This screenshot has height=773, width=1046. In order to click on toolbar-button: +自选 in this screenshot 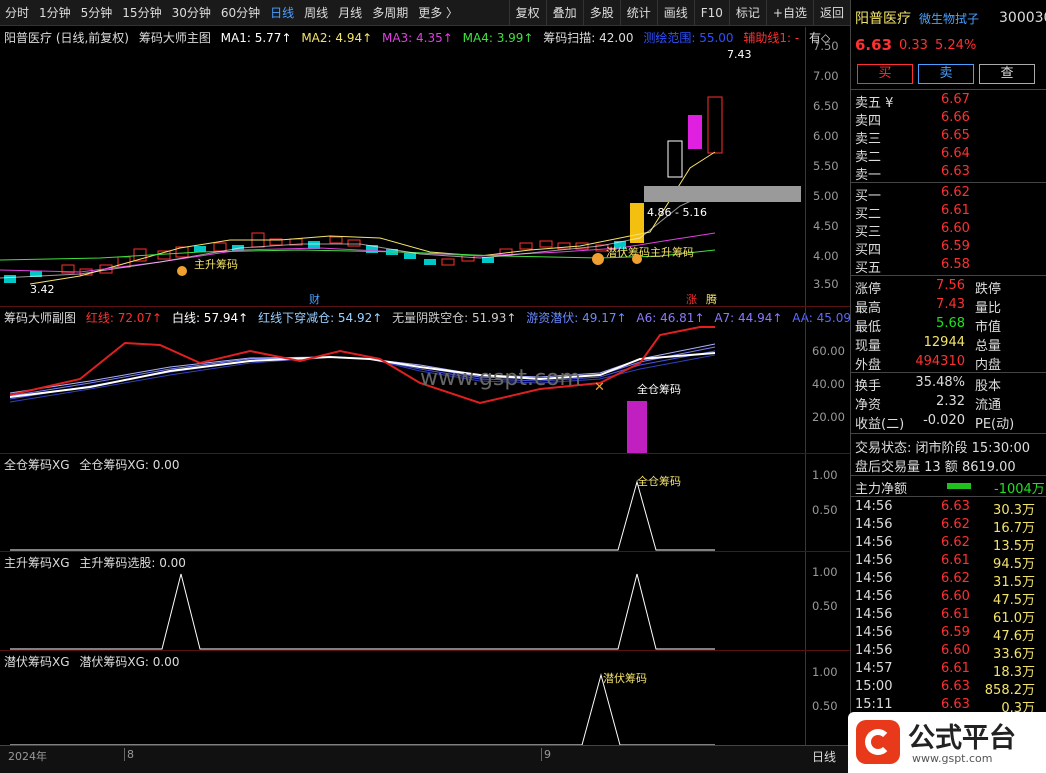, I will do `click(789, 13)`.